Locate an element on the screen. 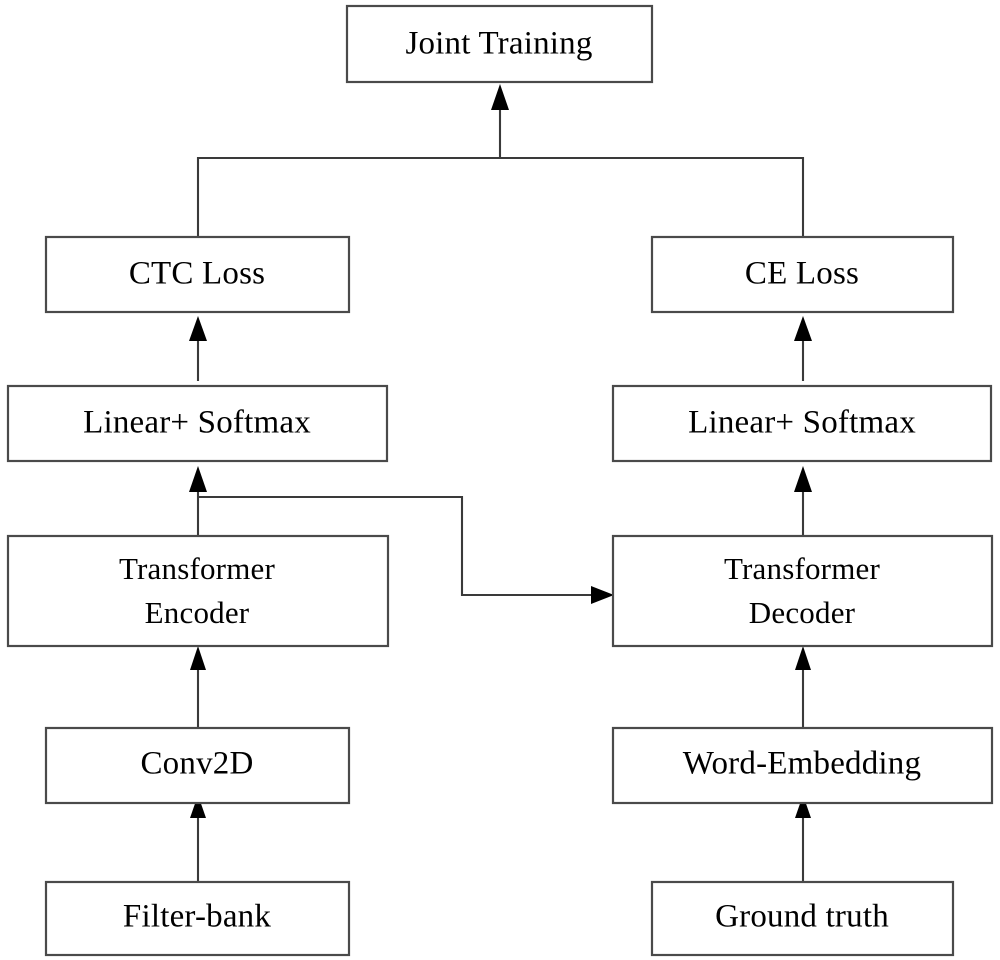 The width and height of the screenshot is (1000, 960). node-ce-loss: CE Loss is located at coordinates (802, 274).